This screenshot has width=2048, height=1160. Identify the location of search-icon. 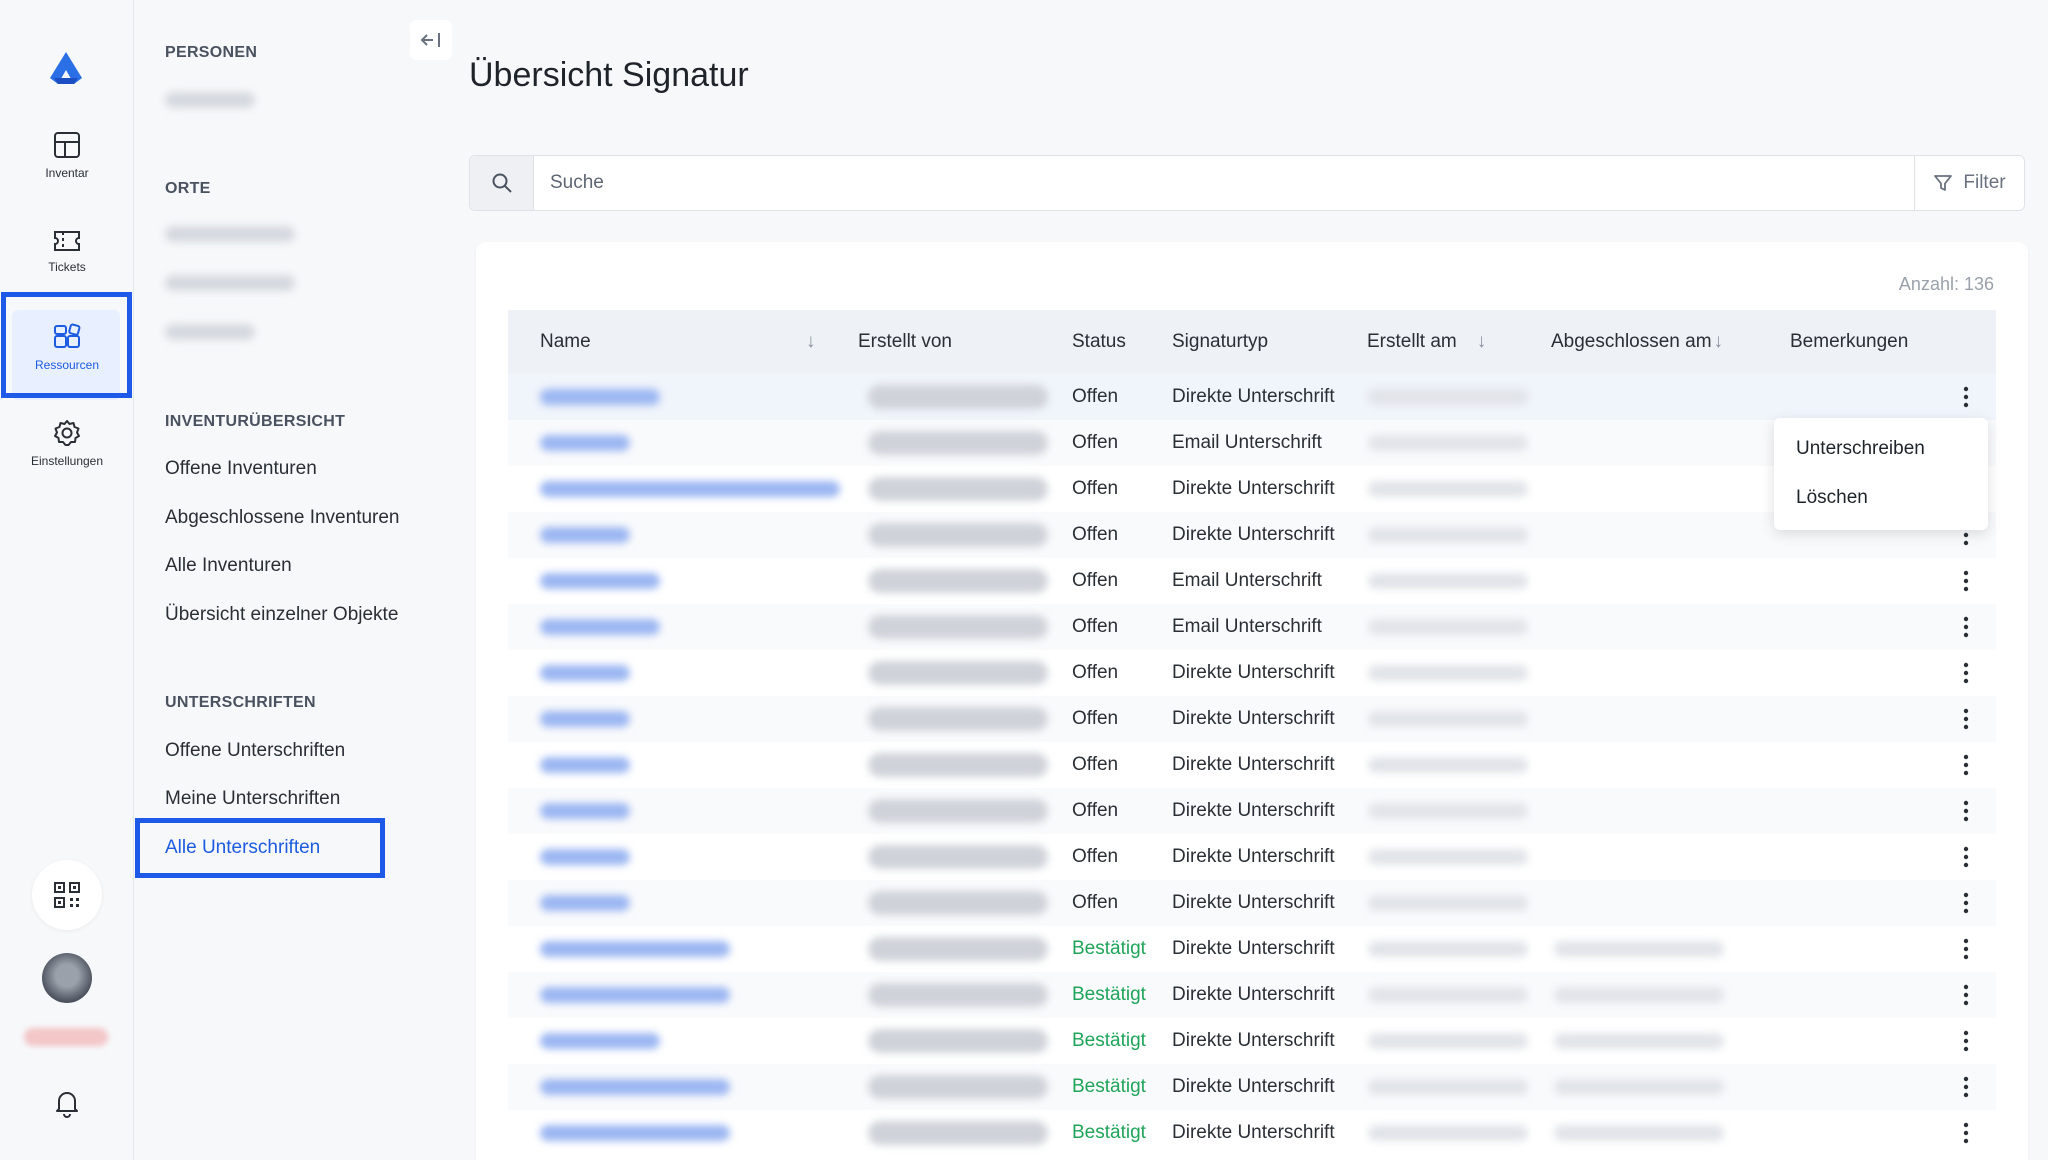
(502, 183).